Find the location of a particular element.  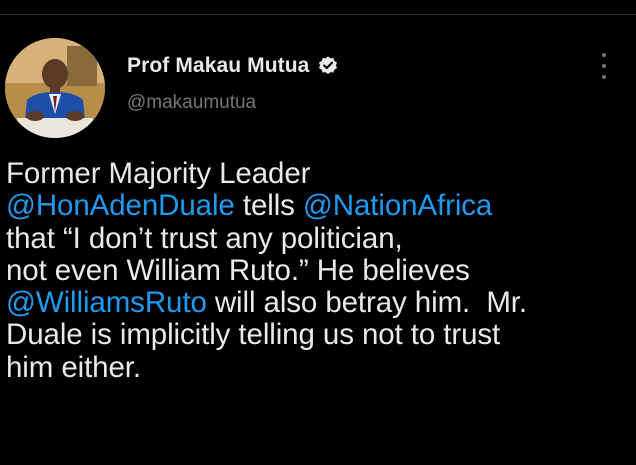

tweet-line: @HonAdenDuale tells @NationAfrica is located at coordinates (320, 206).